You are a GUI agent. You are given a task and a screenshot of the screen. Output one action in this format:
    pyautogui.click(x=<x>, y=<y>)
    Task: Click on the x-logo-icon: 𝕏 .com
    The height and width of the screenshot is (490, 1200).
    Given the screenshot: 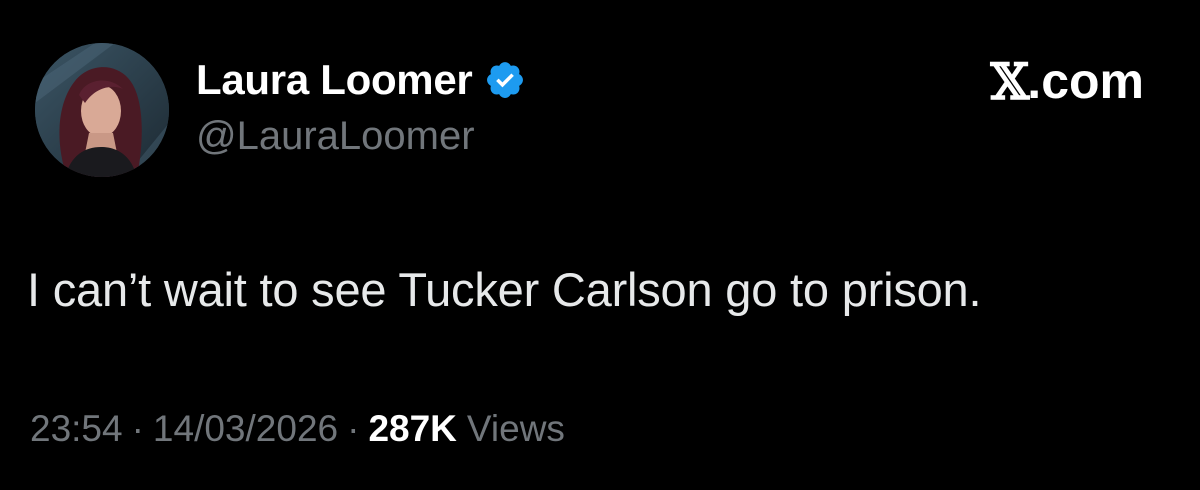 What is the action you would take?
    pyautogui.click(x=1067, y=81)
    